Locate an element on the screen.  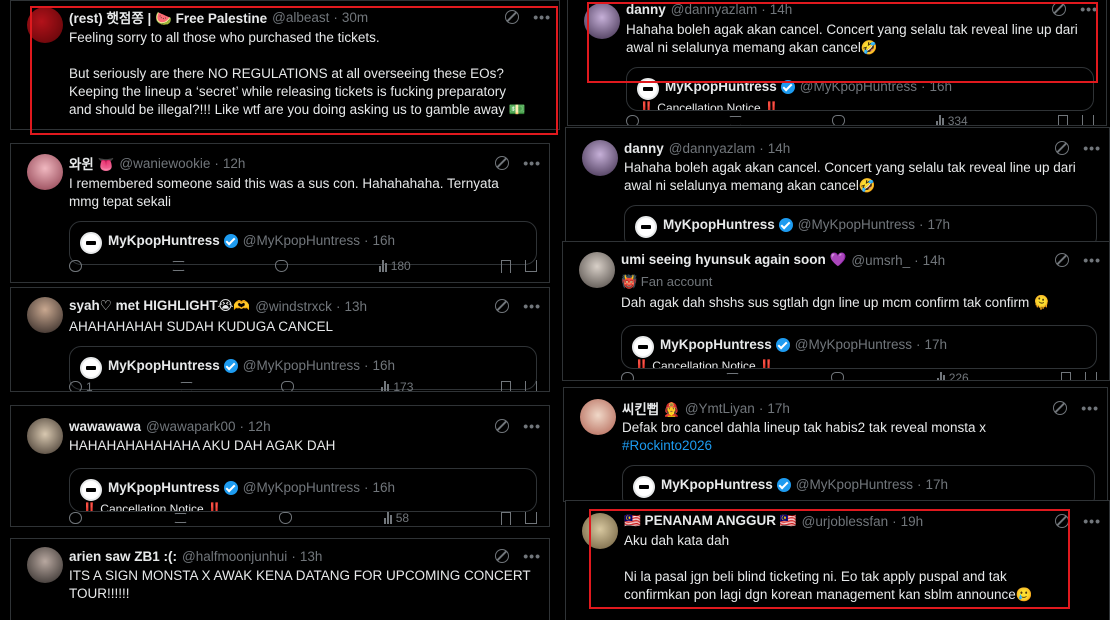
handle: @waniewookie is located at coordinates (164, 163).